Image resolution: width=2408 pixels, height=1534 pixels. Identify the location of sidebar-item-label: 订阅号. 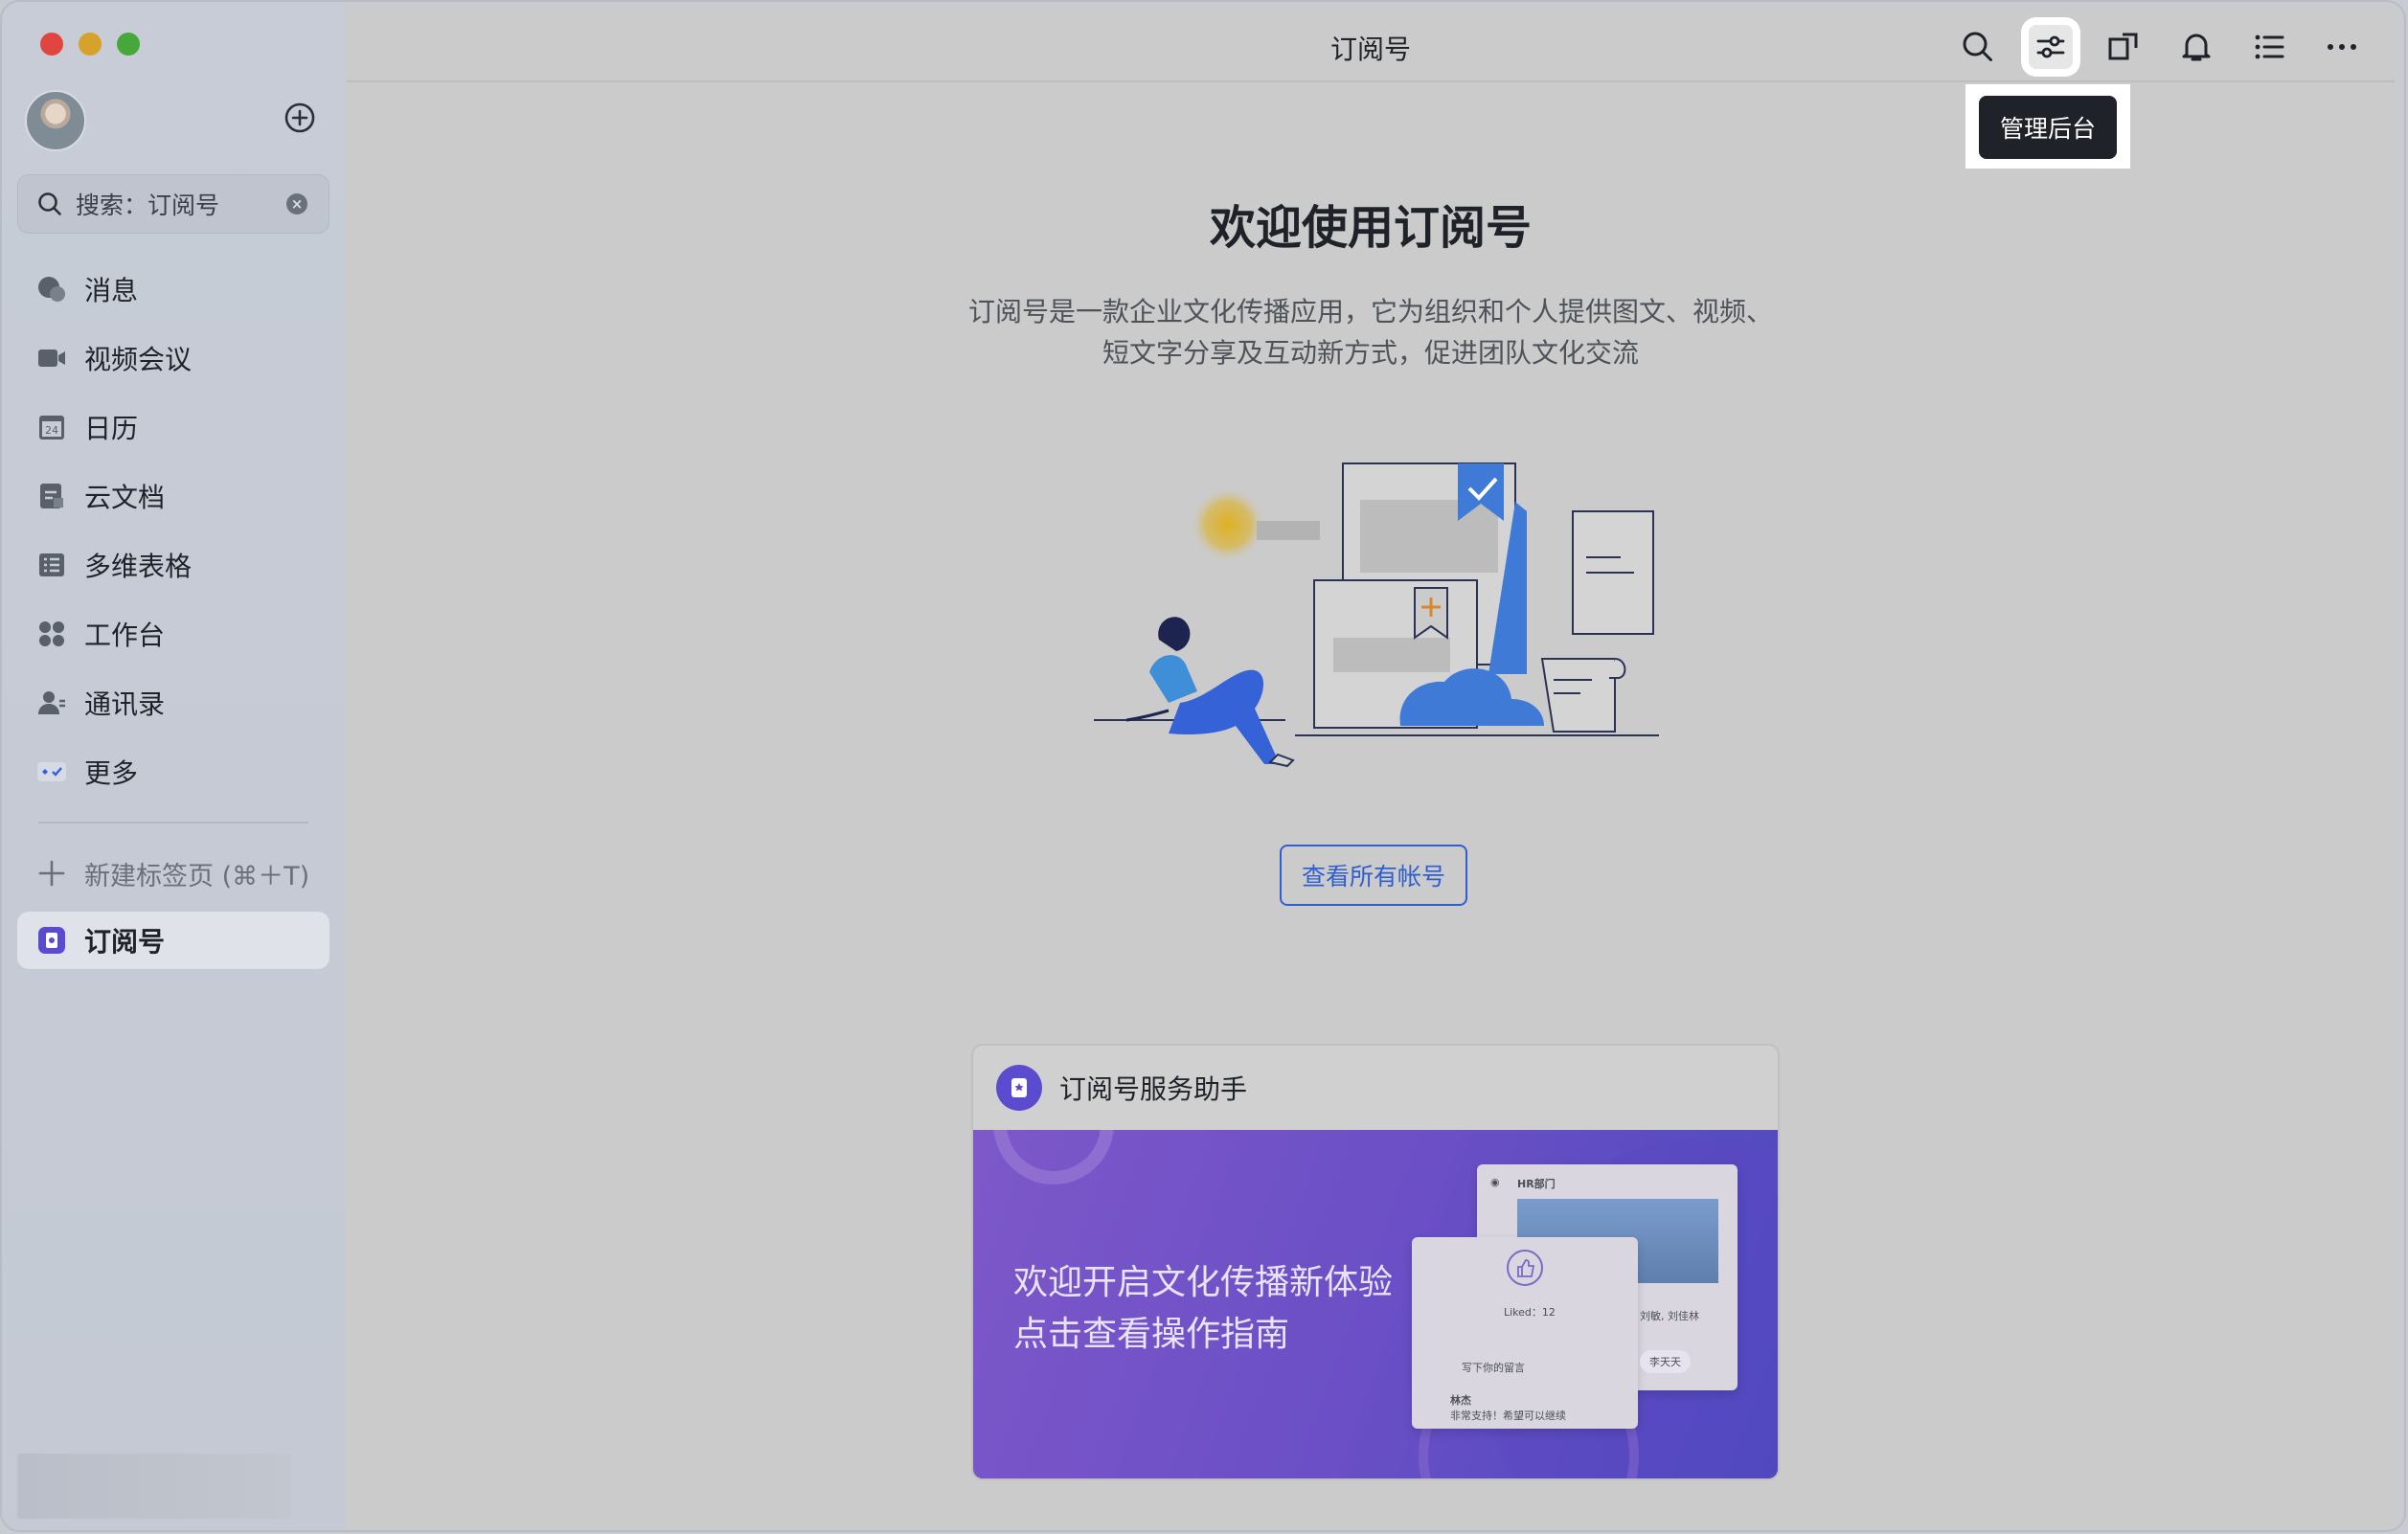
(125, 942).